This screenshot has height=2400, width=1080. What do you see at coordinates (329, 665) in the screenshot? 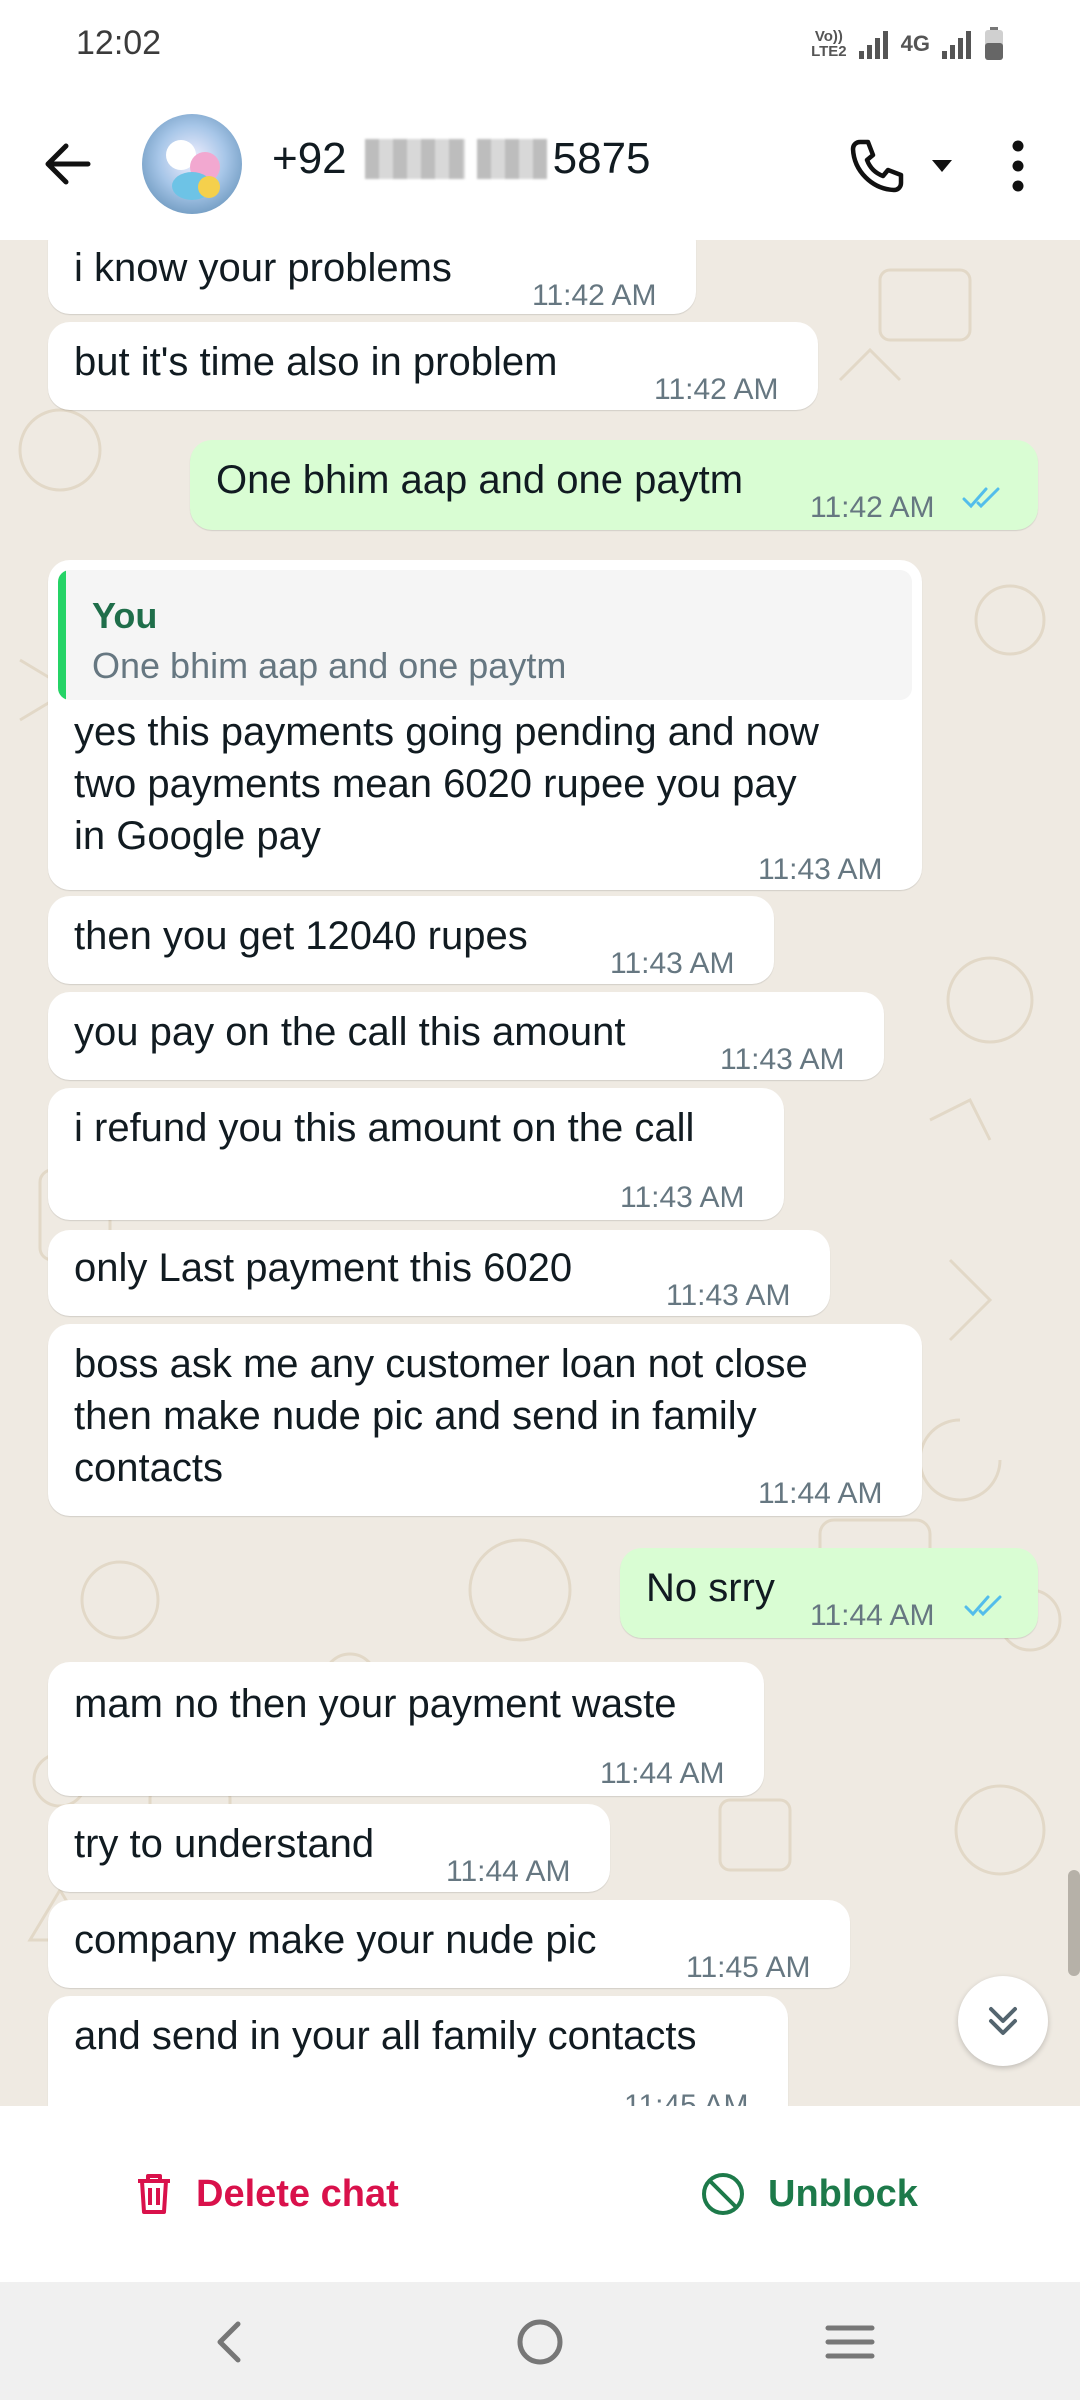
I see `quote-text: One bhim aap and one paytm` at bounding box center [329, 665].